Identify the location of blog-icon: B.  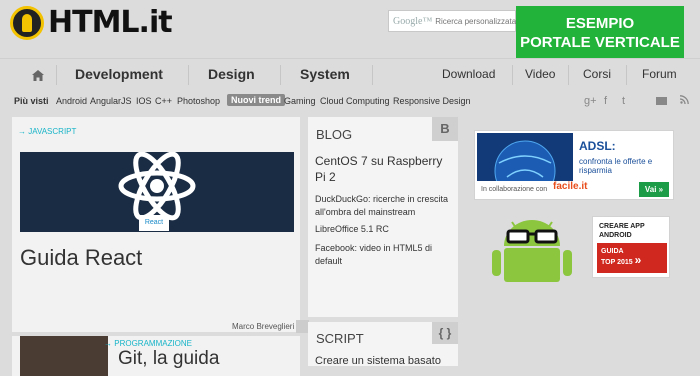
(445, 129).